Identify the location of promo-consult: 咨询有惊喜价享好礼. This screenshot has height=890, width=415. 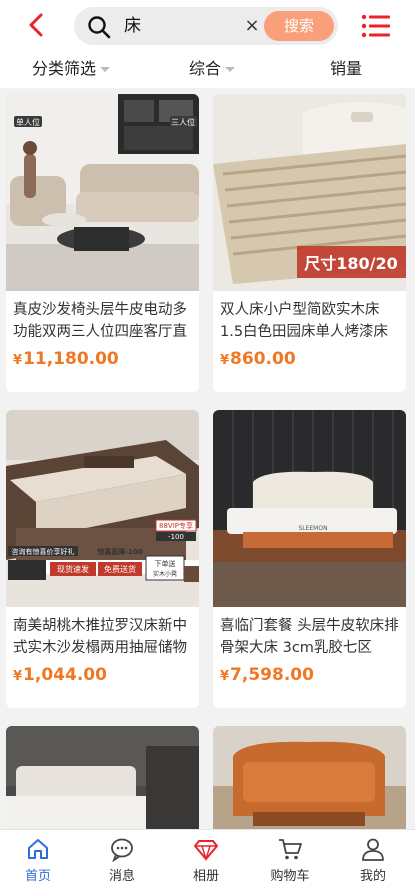
(43, 551).